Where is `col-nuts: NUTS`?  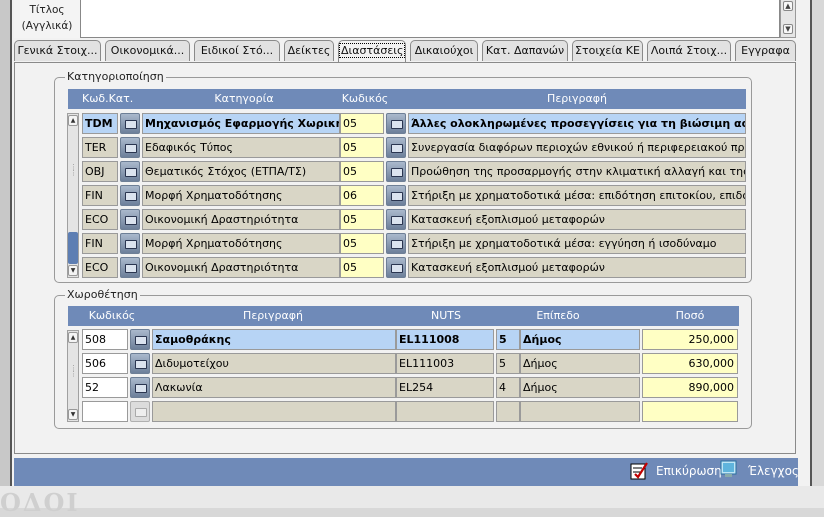
col-nuts: NUTS is located at coordinates (446, 315).